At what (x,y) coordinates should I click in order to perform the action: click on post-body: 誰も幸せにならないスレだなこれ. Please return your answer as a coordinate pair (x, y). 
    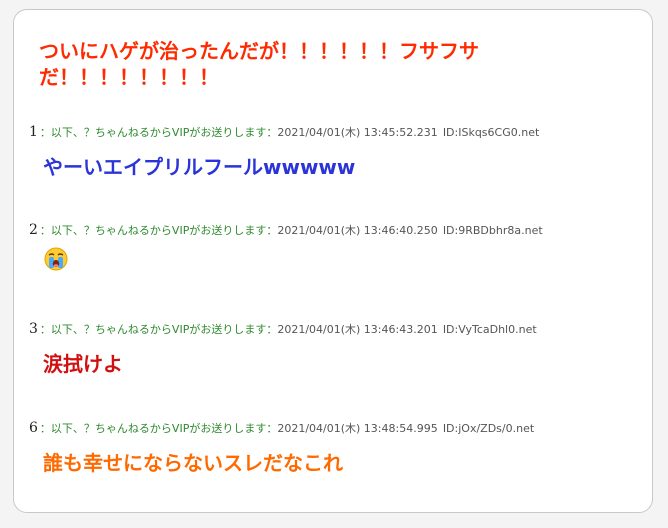
    Looking at the image, I should click on (193, 463).